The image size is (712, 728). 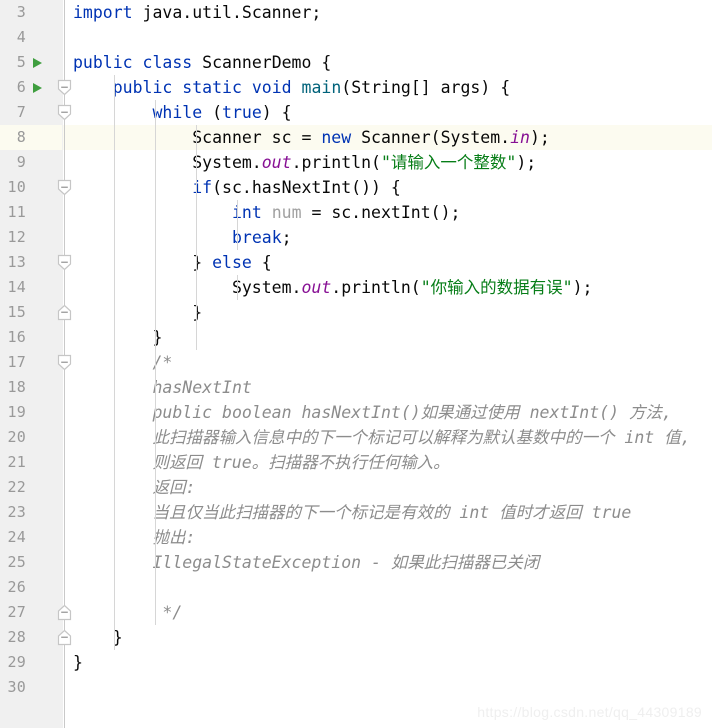 What do you see at coordinates (388, 612) in the screenshot?
I see `code-line: */` at bounding box center [388, 612].